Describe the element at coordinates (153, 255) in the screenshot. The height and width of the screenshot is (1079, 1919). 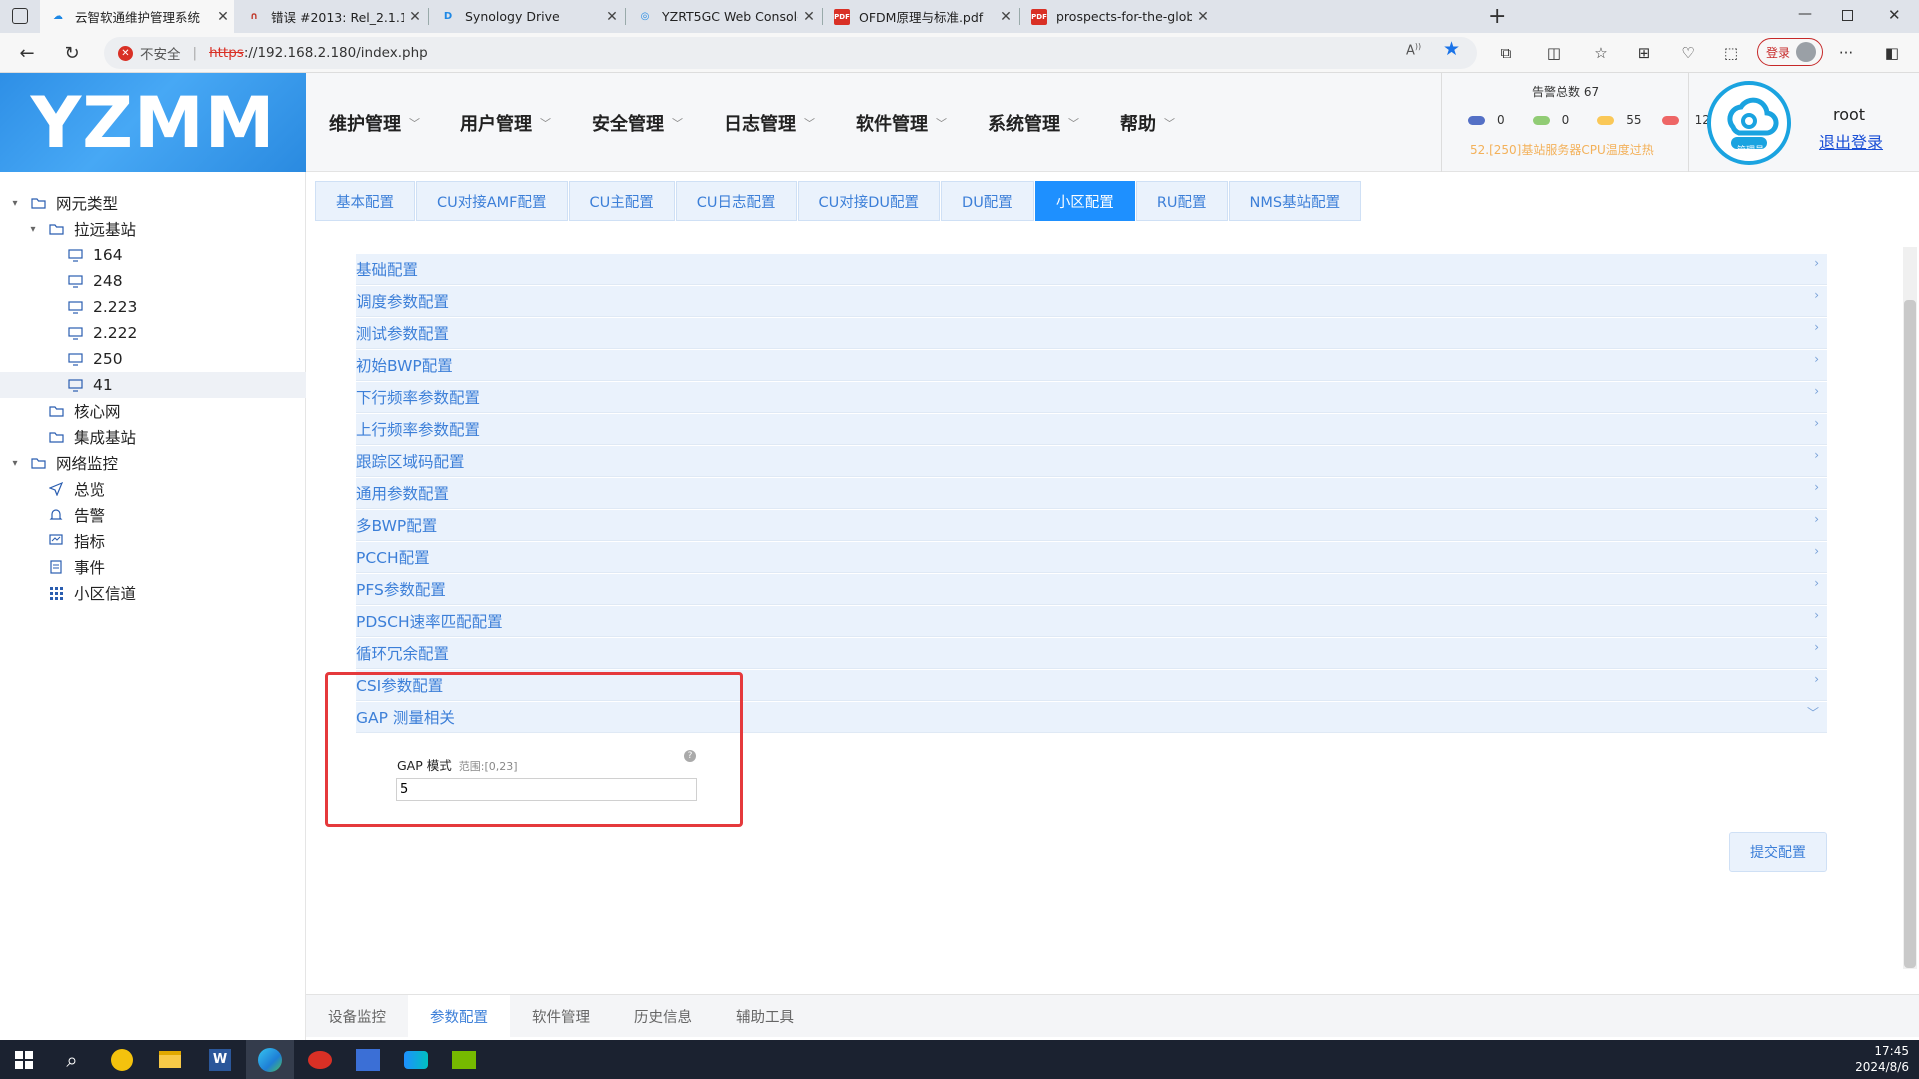
I see `tree-node: 164` at that location.